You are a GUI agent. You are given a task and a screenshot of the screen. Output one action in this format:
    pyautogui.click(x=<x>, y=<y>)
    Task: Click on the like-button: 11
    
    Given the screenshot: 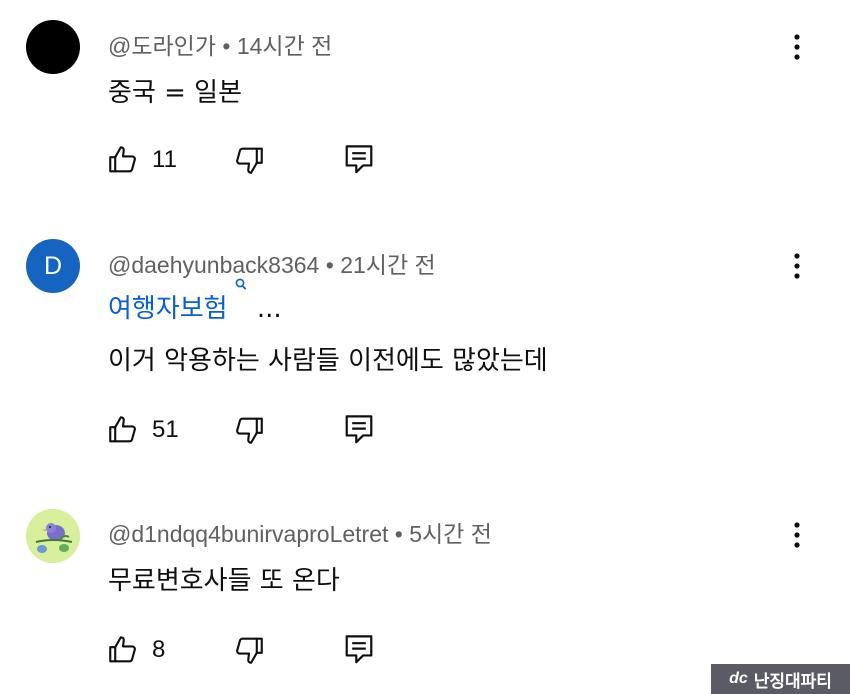 What is the action you would take?
    pyautogui.click(x=141, y=160)
    